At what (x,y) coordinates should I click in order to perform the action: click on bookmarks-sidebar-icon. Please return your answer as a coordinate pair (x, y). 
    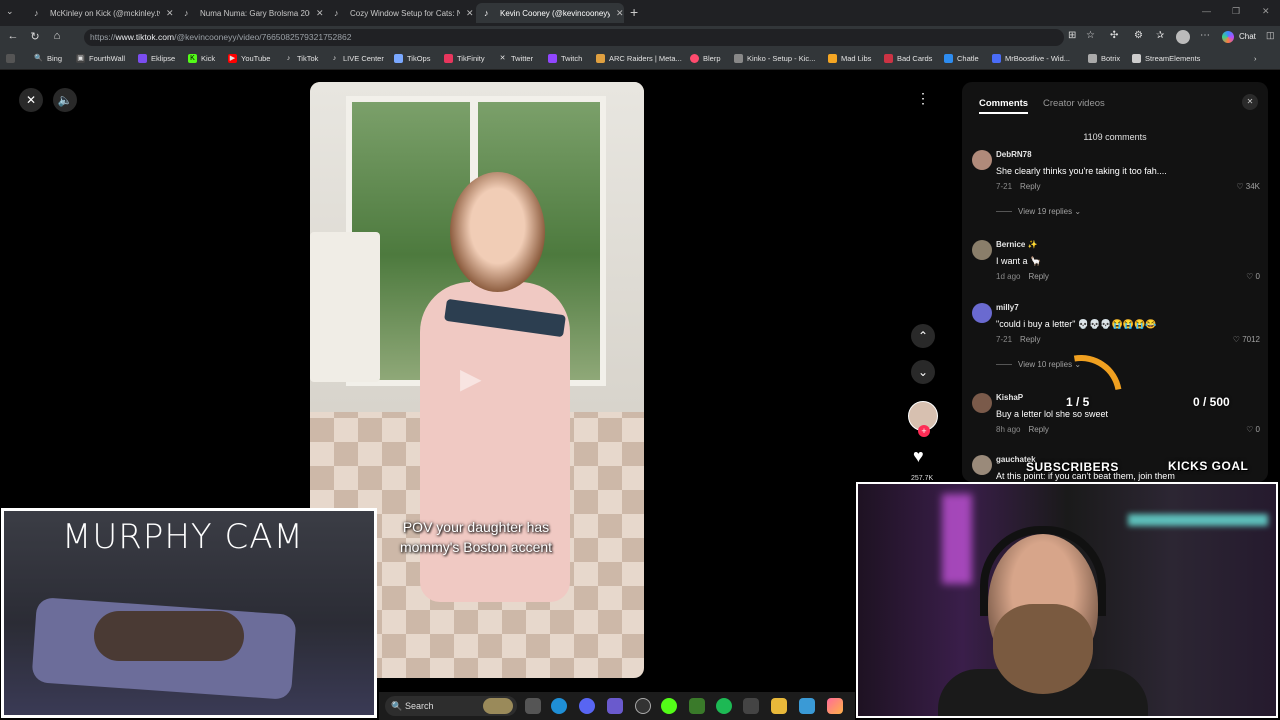
    Looking at the image, I should click on (12, 58).